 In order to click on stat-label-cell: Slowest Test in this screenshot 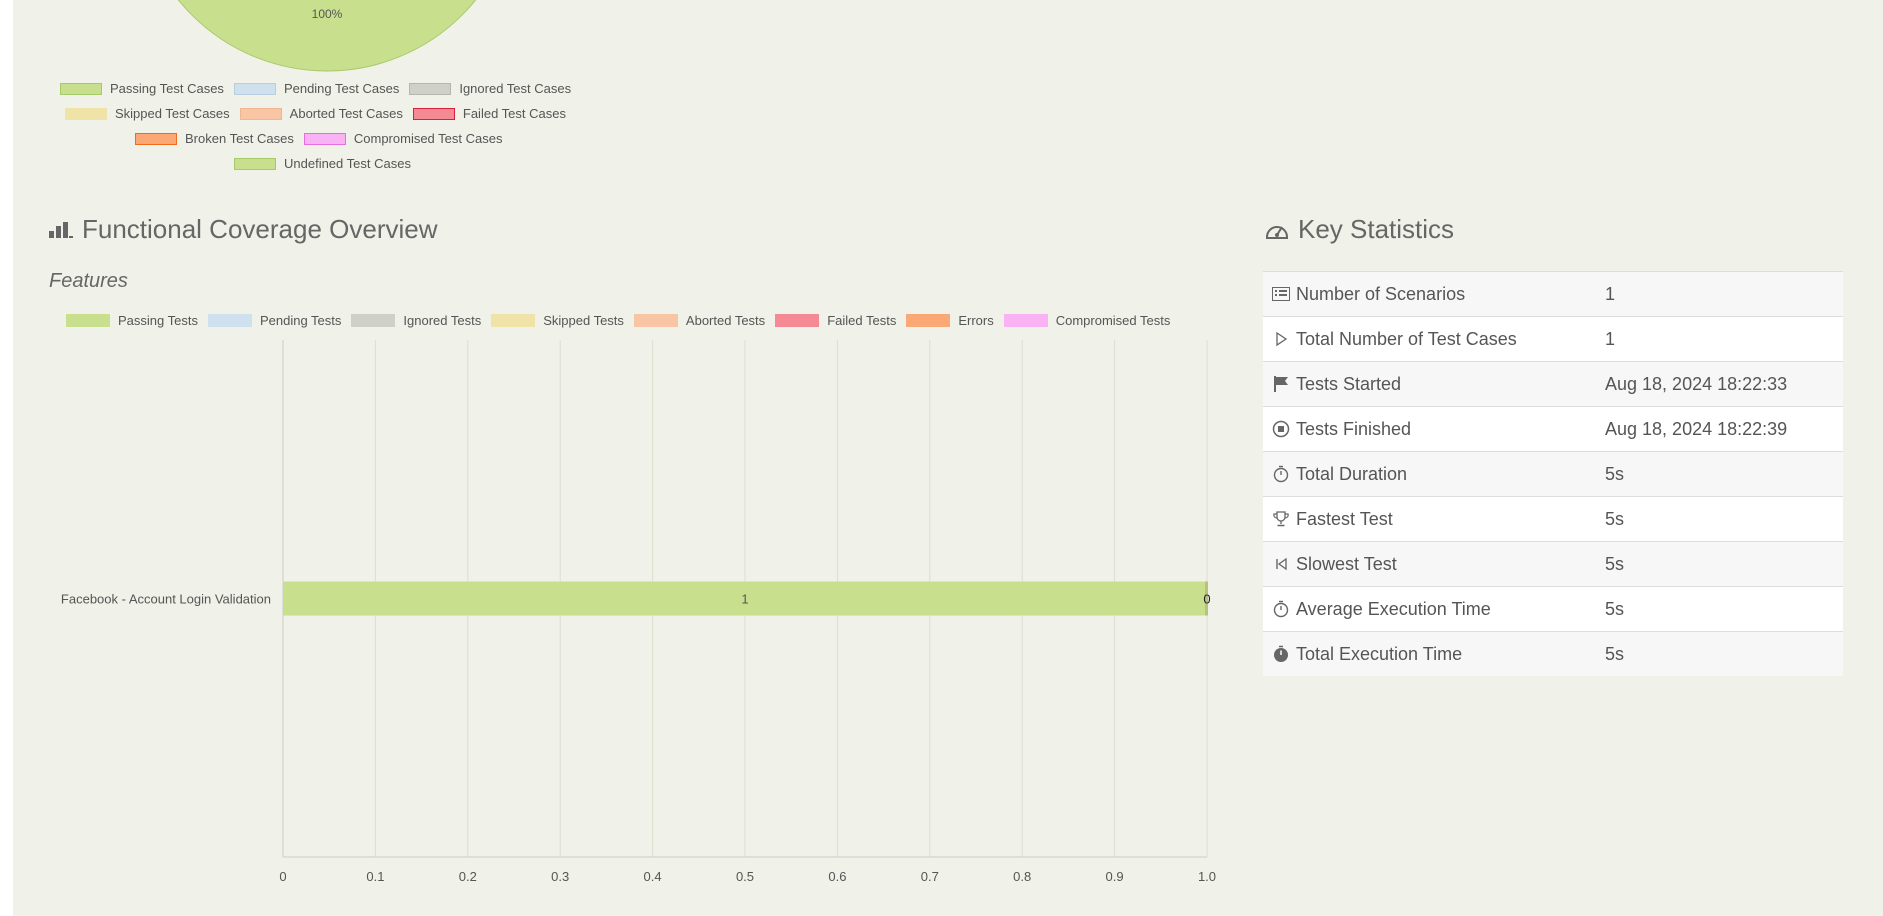, I will do `click(1434, 564)`.